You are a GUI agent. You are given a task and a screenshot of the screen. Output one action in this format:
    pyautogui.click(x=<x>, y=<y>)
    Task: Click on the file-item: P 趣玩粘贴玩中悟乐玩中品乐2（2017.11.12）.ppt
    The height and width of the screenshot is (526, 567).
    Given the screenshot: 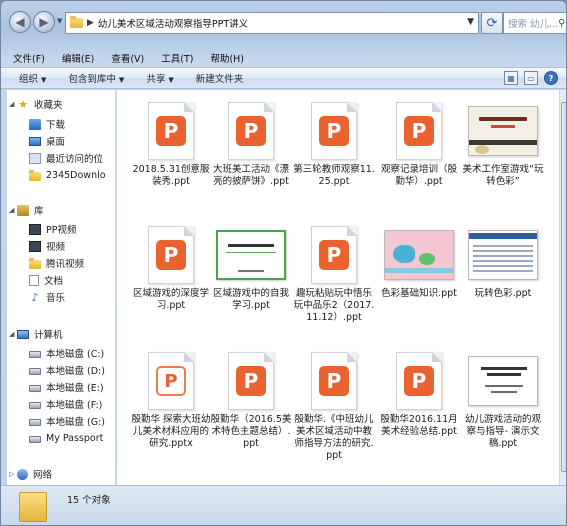 What is the action you would take?
    pyautogui.click(x=334, y=275)
    